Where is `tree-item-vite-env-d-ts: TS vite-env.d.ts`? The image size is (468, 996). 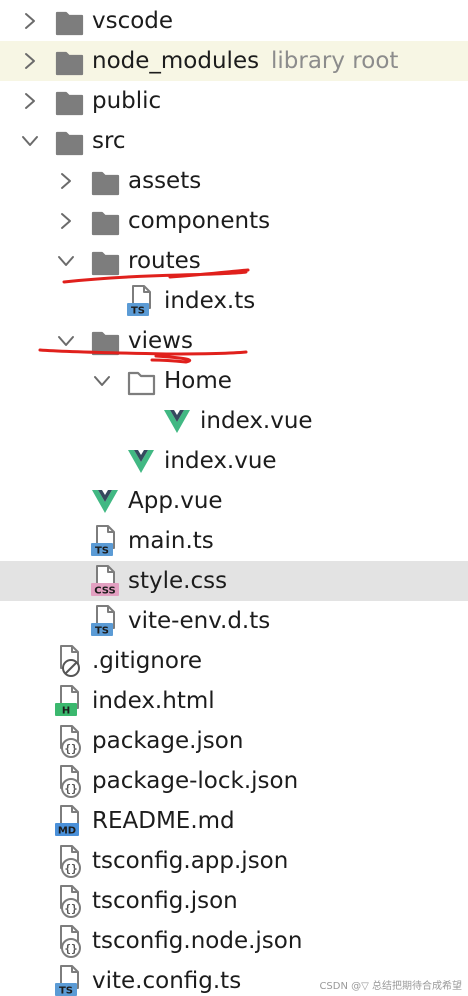
tree-item-vite-env-d-ts: TS vite-env.d.ts is located at coordinates (234, 621).